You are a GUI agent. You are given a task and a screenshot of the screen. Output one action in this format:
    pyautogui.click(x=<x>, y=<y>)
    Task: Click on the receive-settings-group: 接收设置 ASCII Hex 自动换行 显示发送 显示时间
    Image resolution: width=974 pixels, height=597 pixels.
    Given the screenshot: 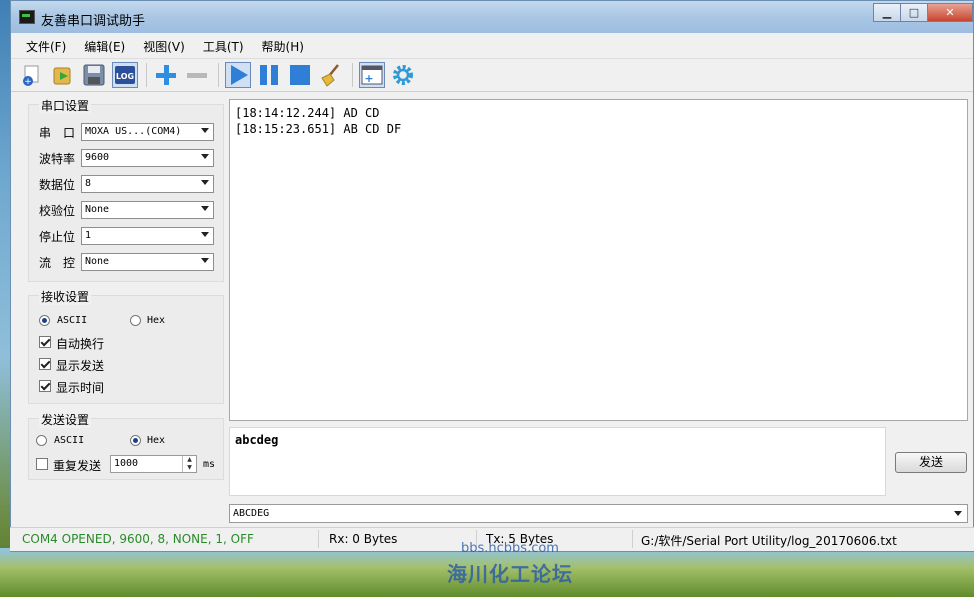 What is the action you would take?
    pyautogui.click(x=126, y=346)
    